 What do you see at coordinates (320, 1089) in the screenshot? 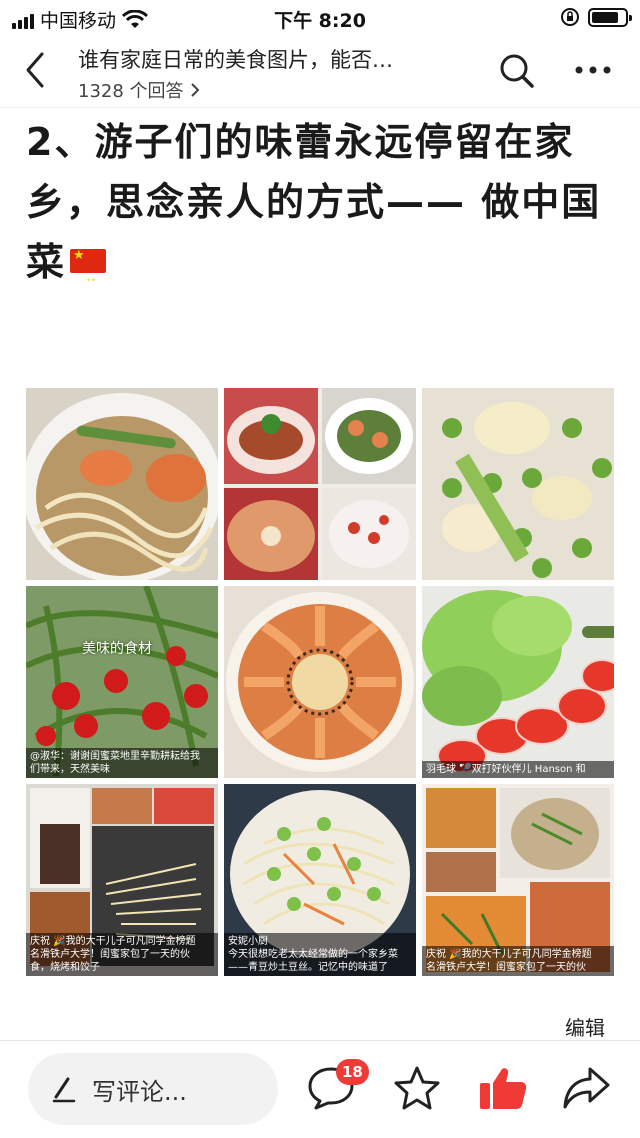
I see `bottom-action-bar: 写评论... 18` at bounding box center [320, 1089].